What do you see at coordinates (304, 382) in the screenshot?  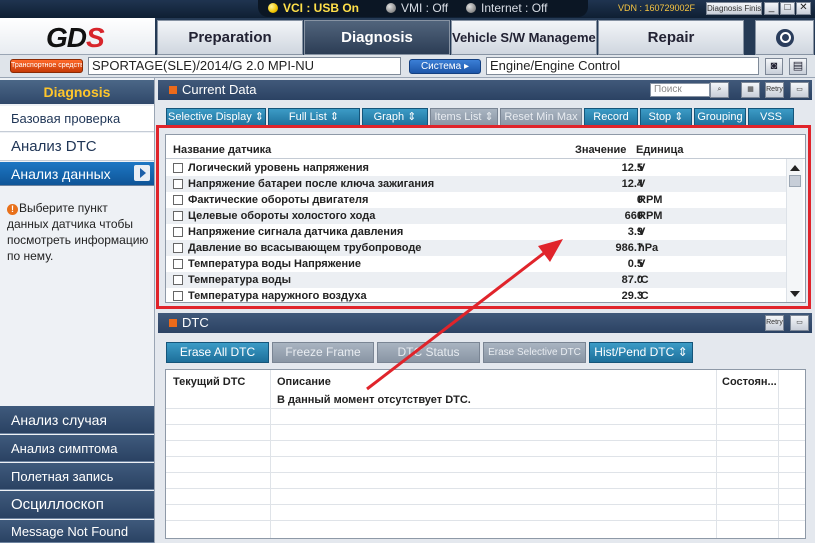 I see `column-description: Описание` at bounding box center [304, 382].